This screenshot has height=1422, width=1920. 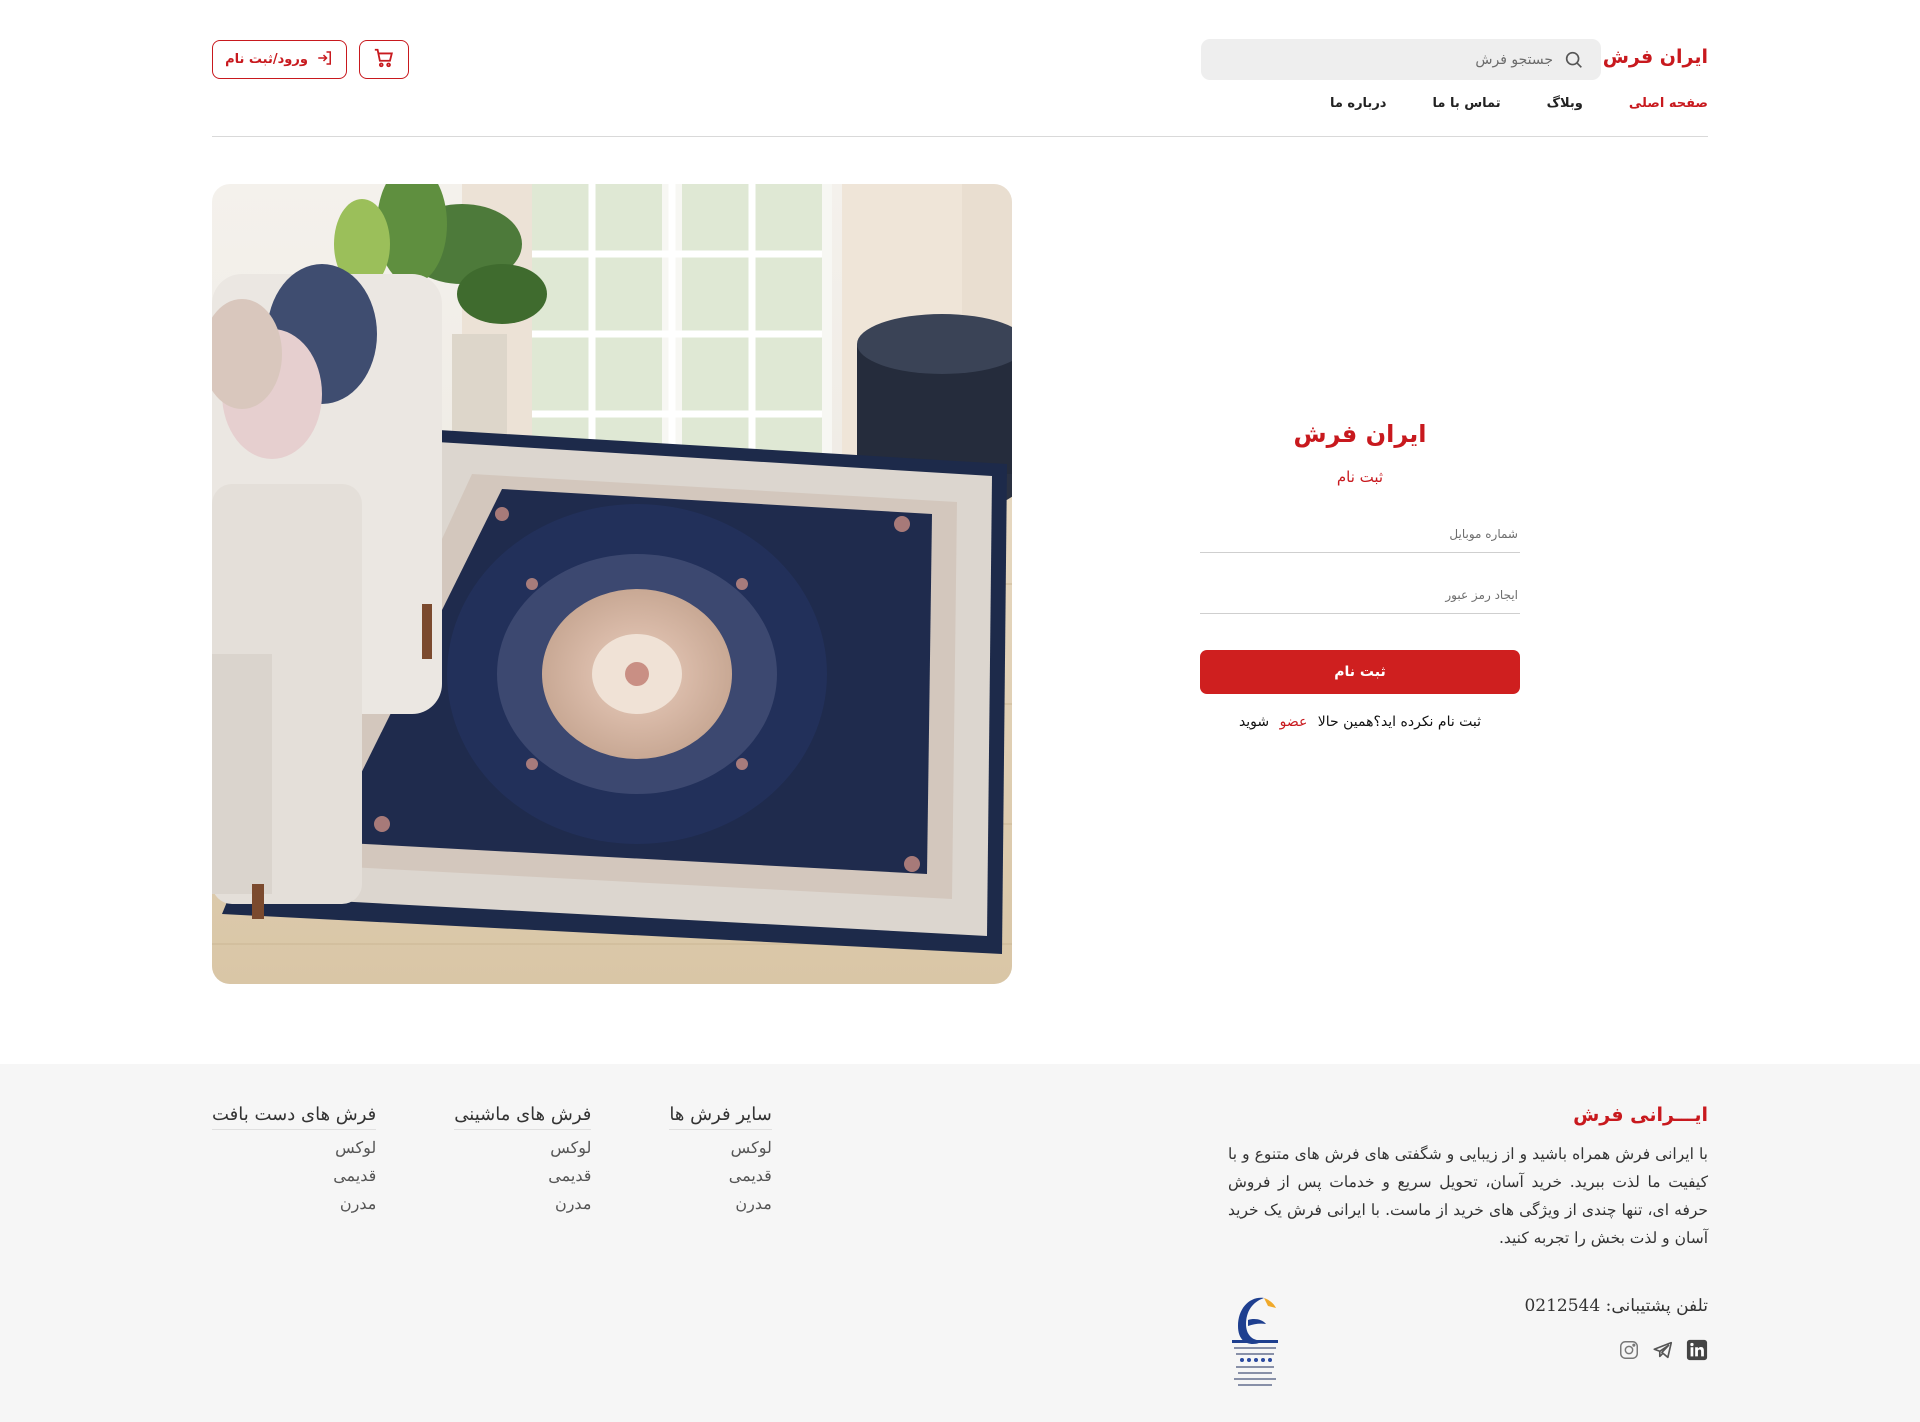 I want to click on social-links, so click(x=1663, y=1350).